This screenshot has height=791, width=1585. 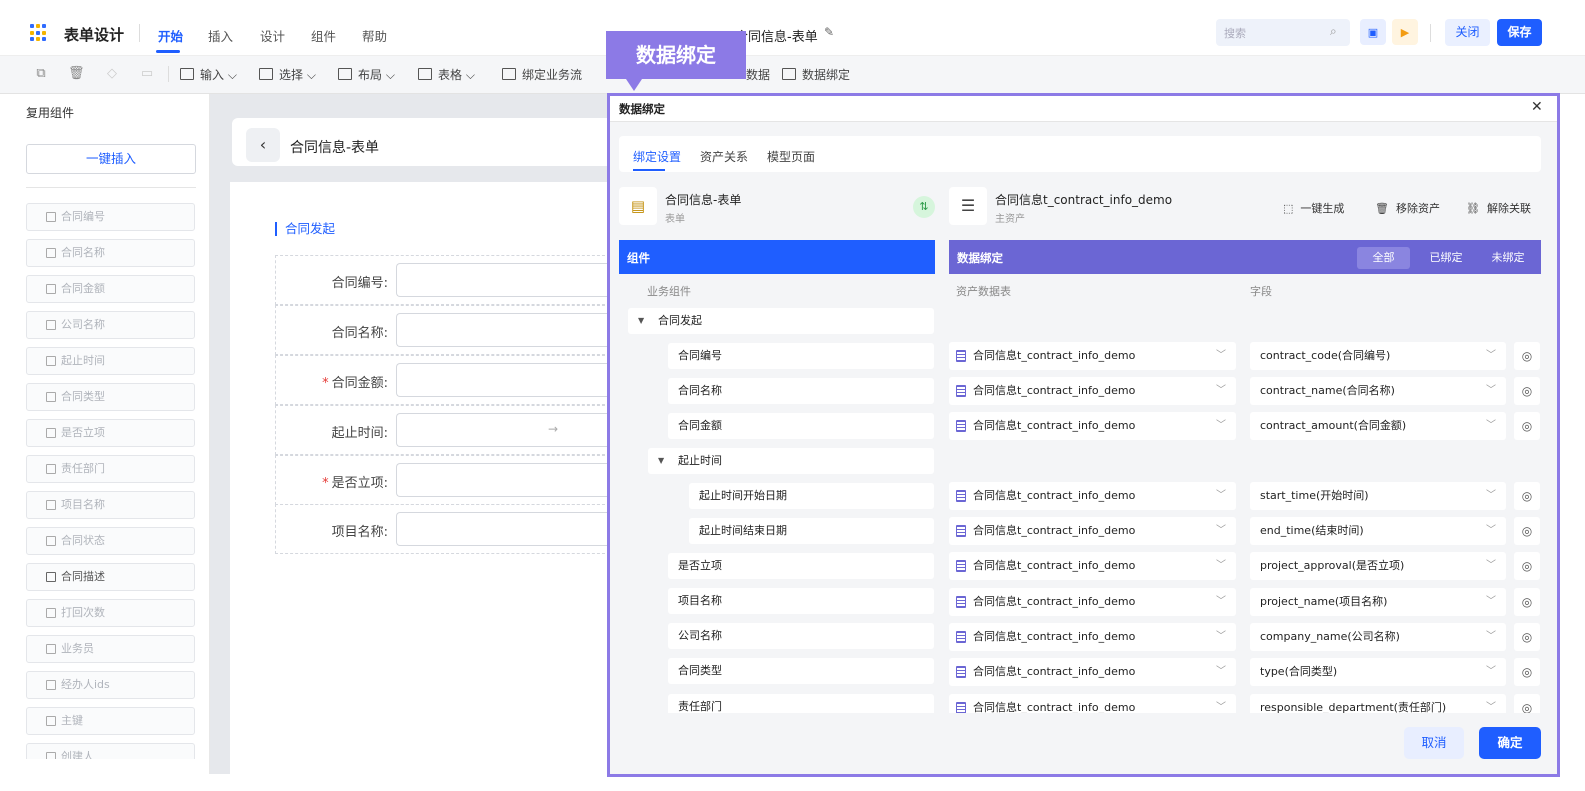 What do you see at coordinates (110, 721) in the screenshot?
I see `component-item: 主键` at bounding box center [110, 721].